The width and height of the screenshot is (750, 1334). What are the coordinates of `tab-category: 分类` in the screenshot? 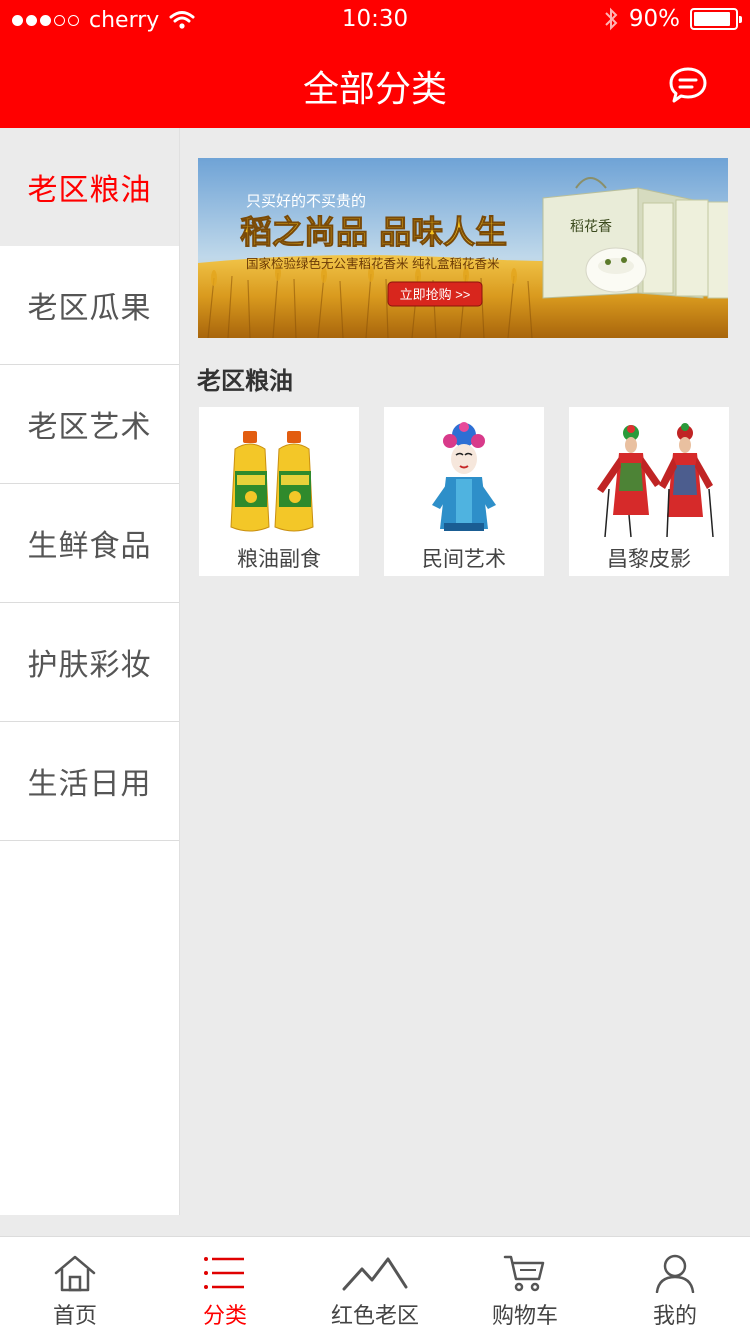 It's located at (225, 1285).